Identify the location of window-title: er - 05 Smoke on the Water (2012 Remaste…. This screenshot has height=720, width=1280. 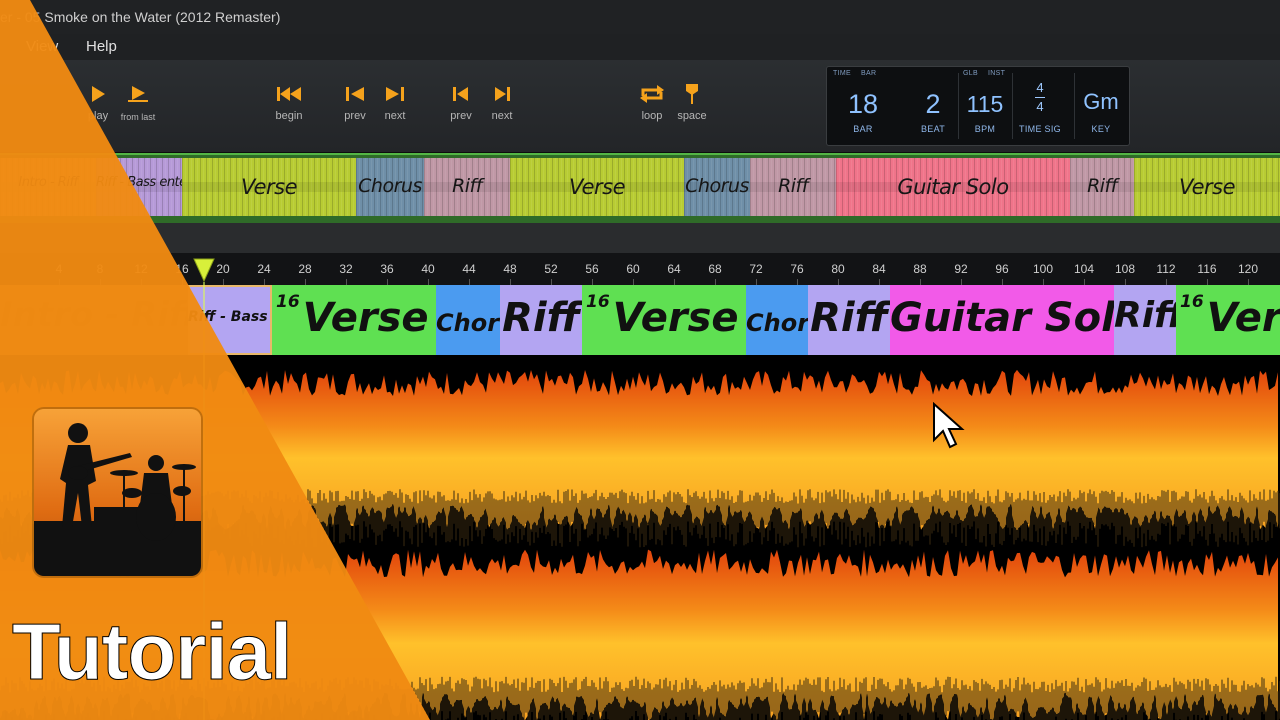
(140, 17).